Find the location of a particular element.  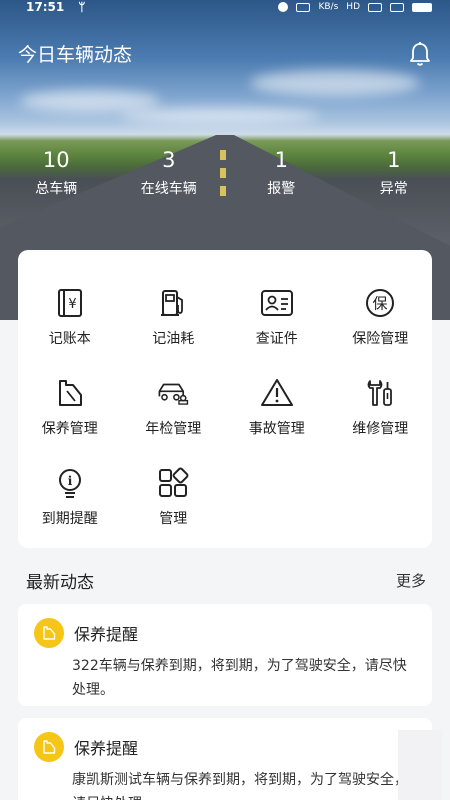

menu-item-ledger: ¥ 记账本 is located at coordinates (70, 317).